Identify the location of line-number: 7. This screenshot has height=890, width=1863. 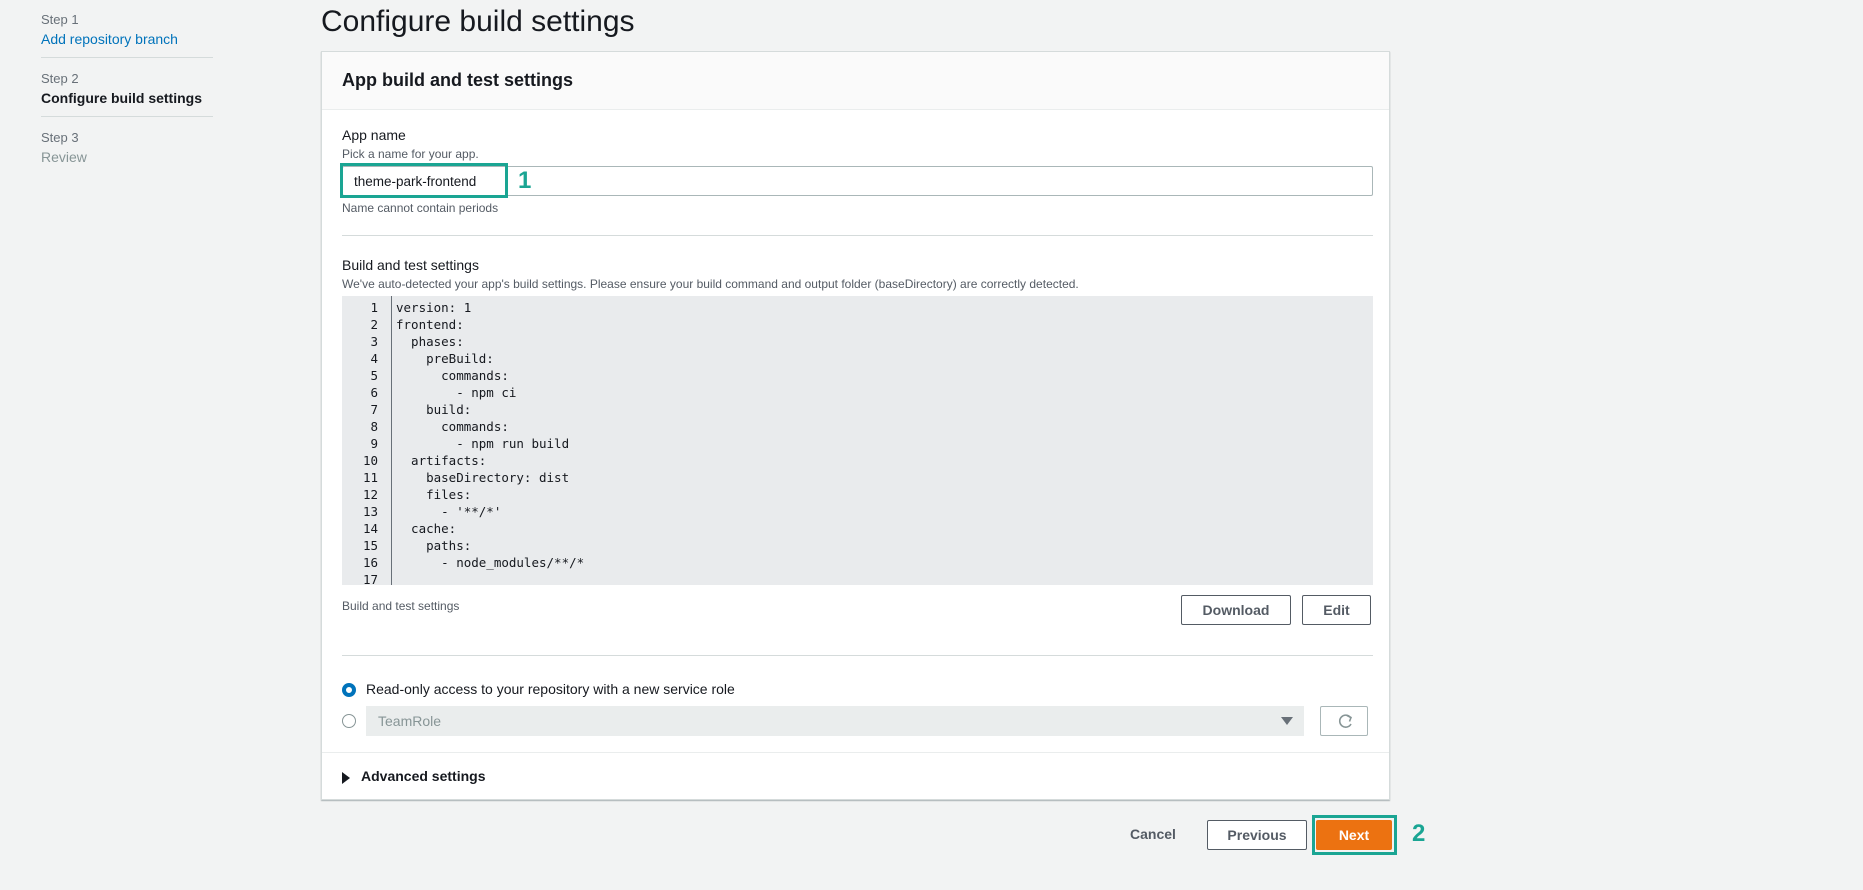
(374, 409).